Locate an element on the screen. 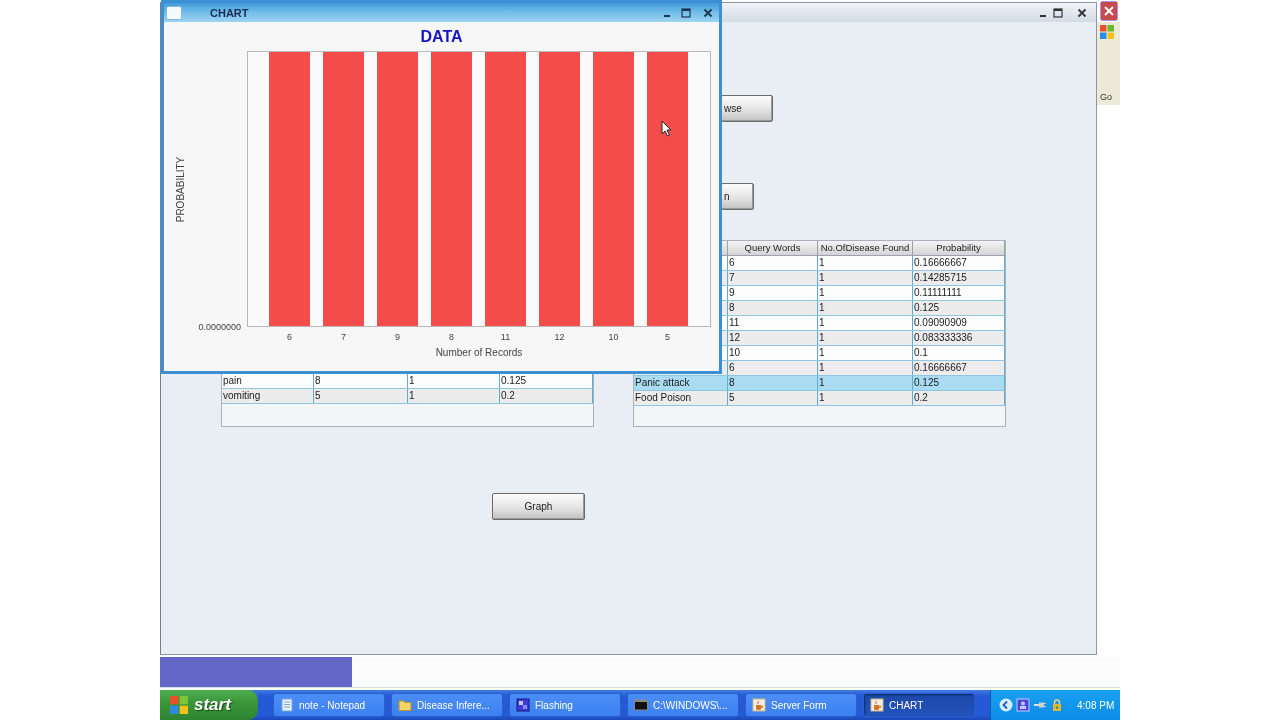  taskbar-button: Server Form is located at coordinates (801, 705).